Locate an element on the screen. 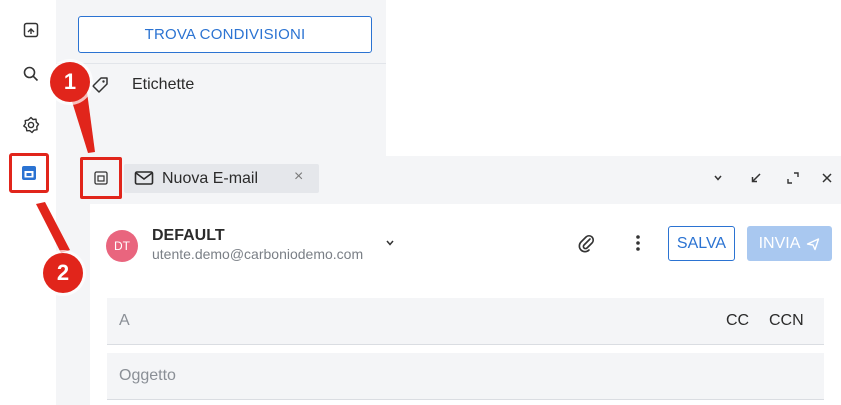 The width and height of the screenshot is (841, 405). callout-arrows is located at coordinates (65, 172).